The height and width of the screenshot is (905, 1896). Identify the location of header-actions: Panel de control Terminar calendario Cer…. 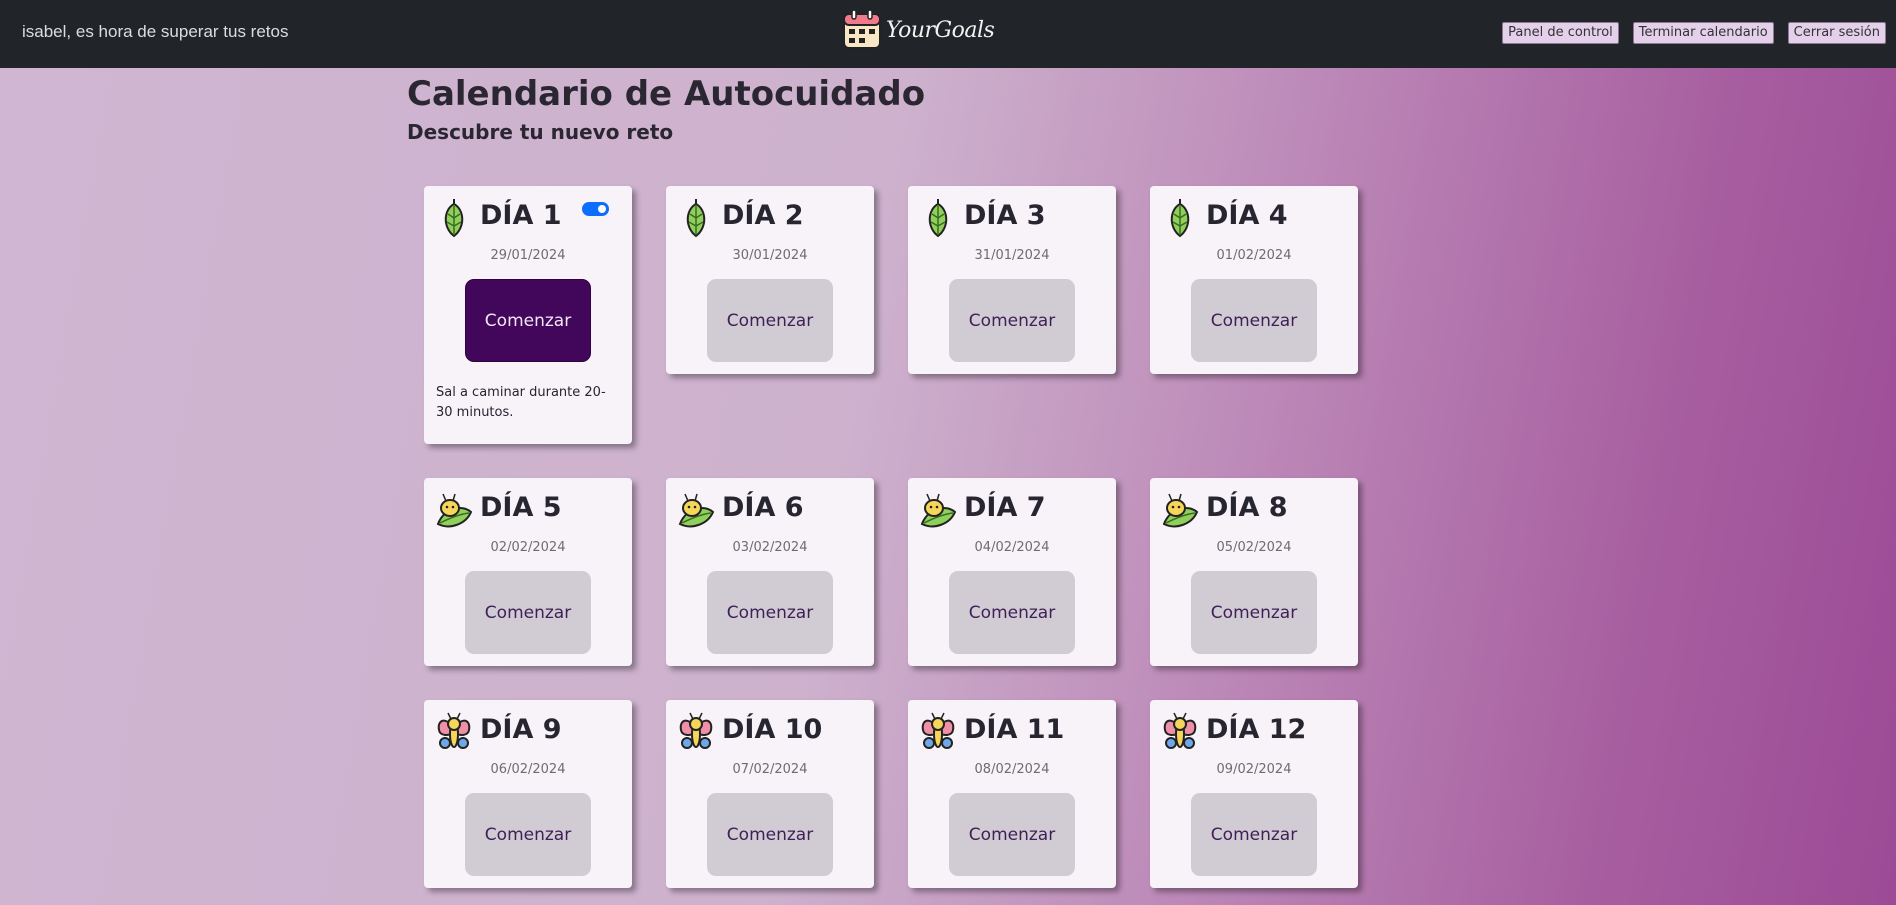
(1694, 33).